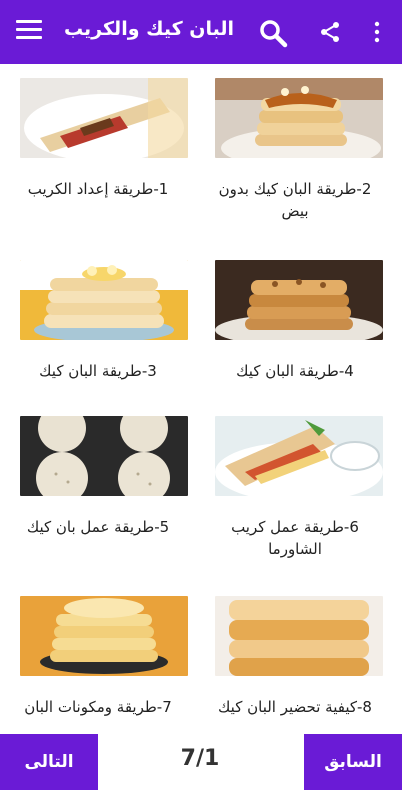 The image size is (402, 800). Describe the element at coordinates (98, 371) in the screenshot. I see `recipe-title: 3-طريقة البان كيك` at that location.